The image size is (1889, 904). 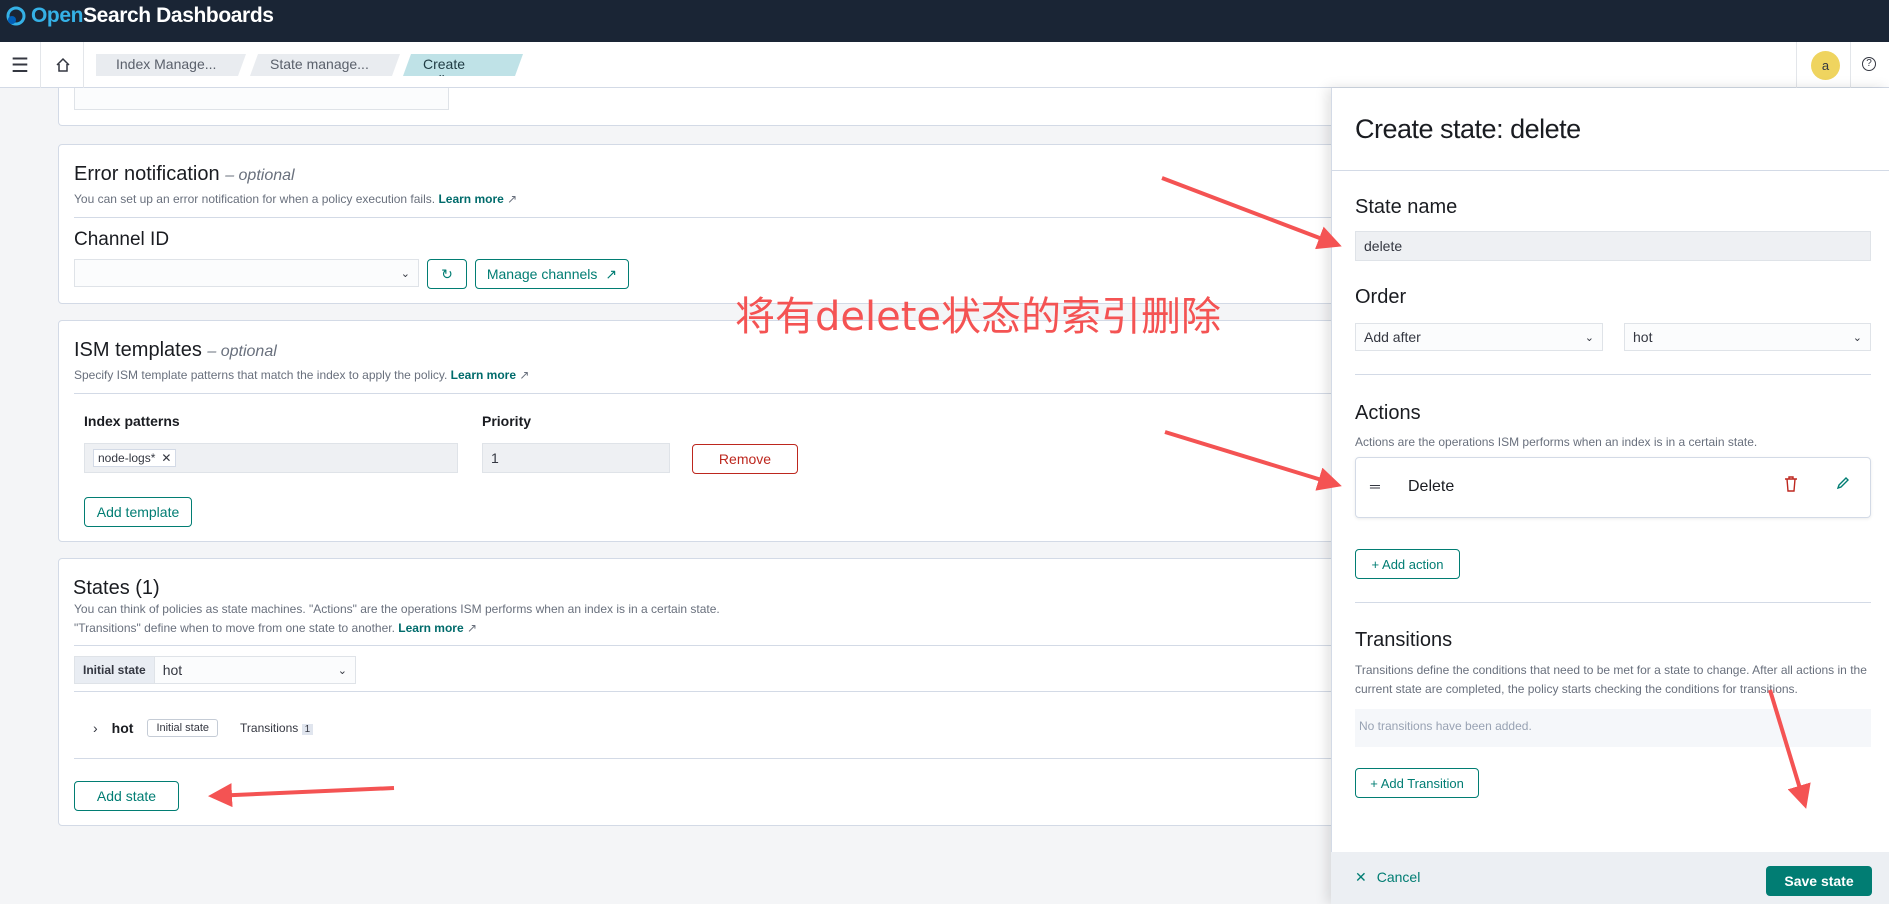 I want to click on action-item: ═ Delete, so click(x=1613, y=487).